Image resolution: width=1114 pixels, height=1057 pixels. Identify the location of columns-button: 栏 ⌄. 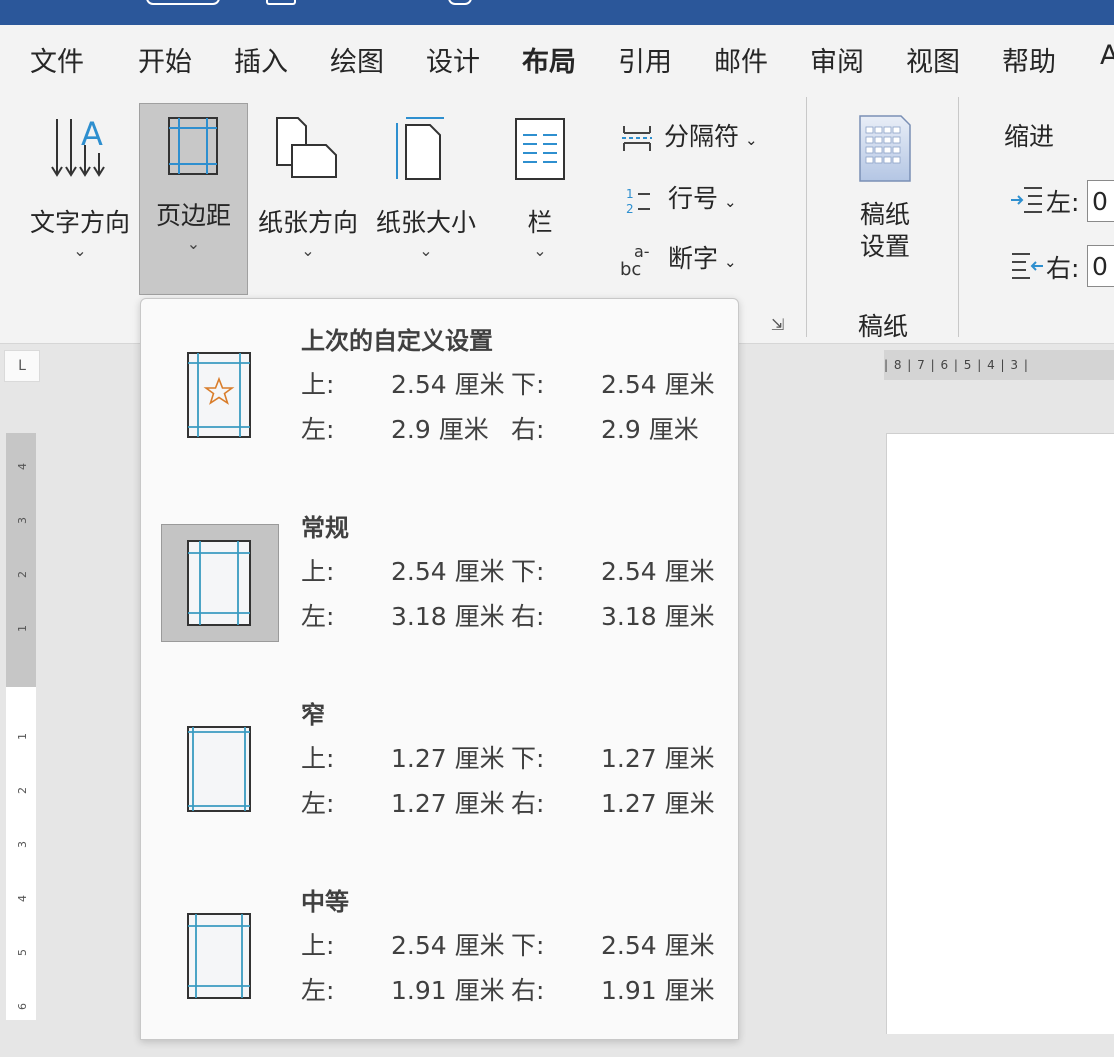
(540, 197).